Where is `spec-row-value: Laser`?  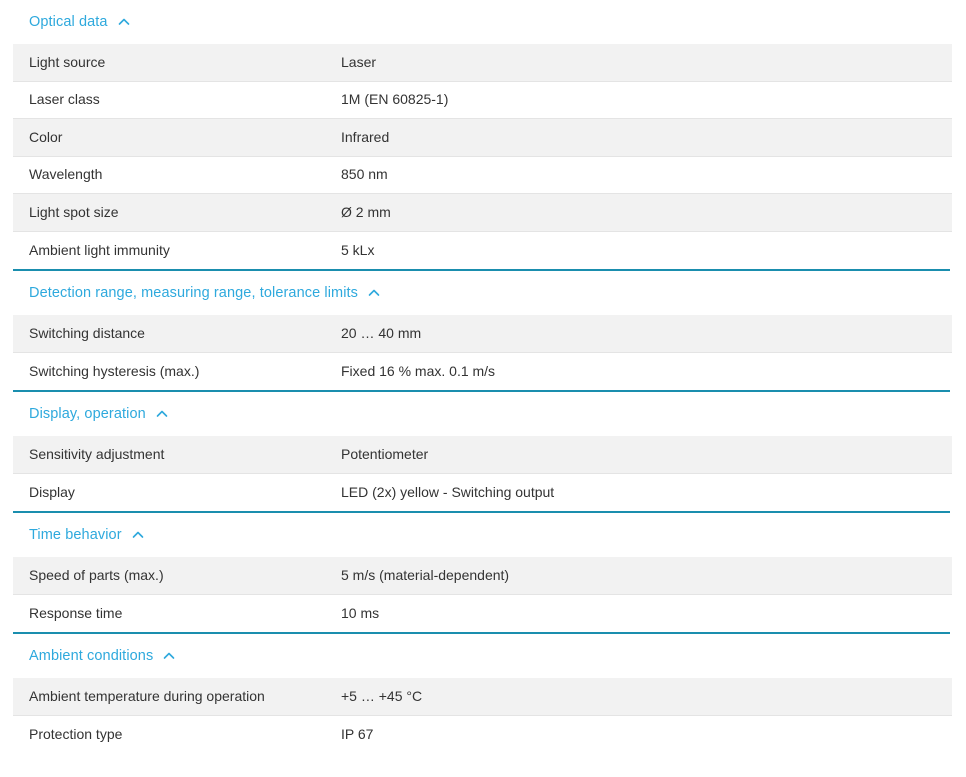 spec-row-value: Laser is located at coordinates (359, 61).